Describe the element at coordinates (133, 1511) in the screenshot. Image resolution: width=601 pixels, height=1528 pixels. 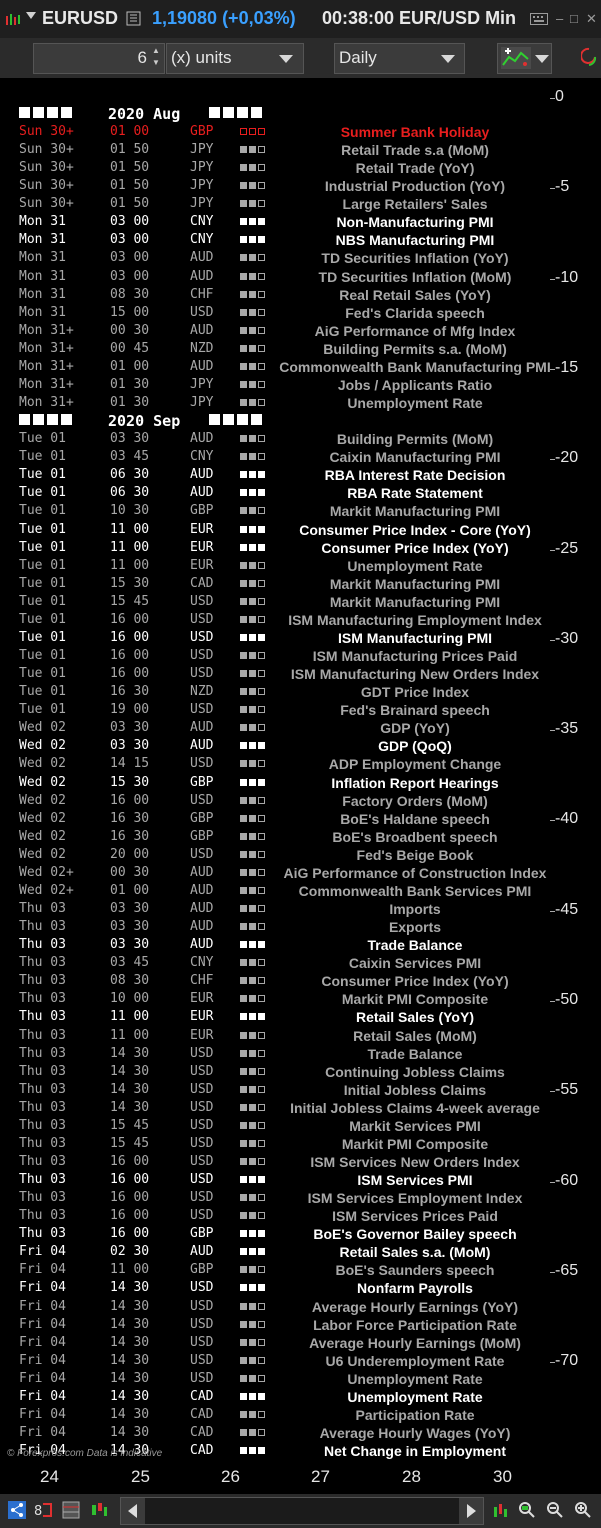
I see `scroll-left-button` at that location.